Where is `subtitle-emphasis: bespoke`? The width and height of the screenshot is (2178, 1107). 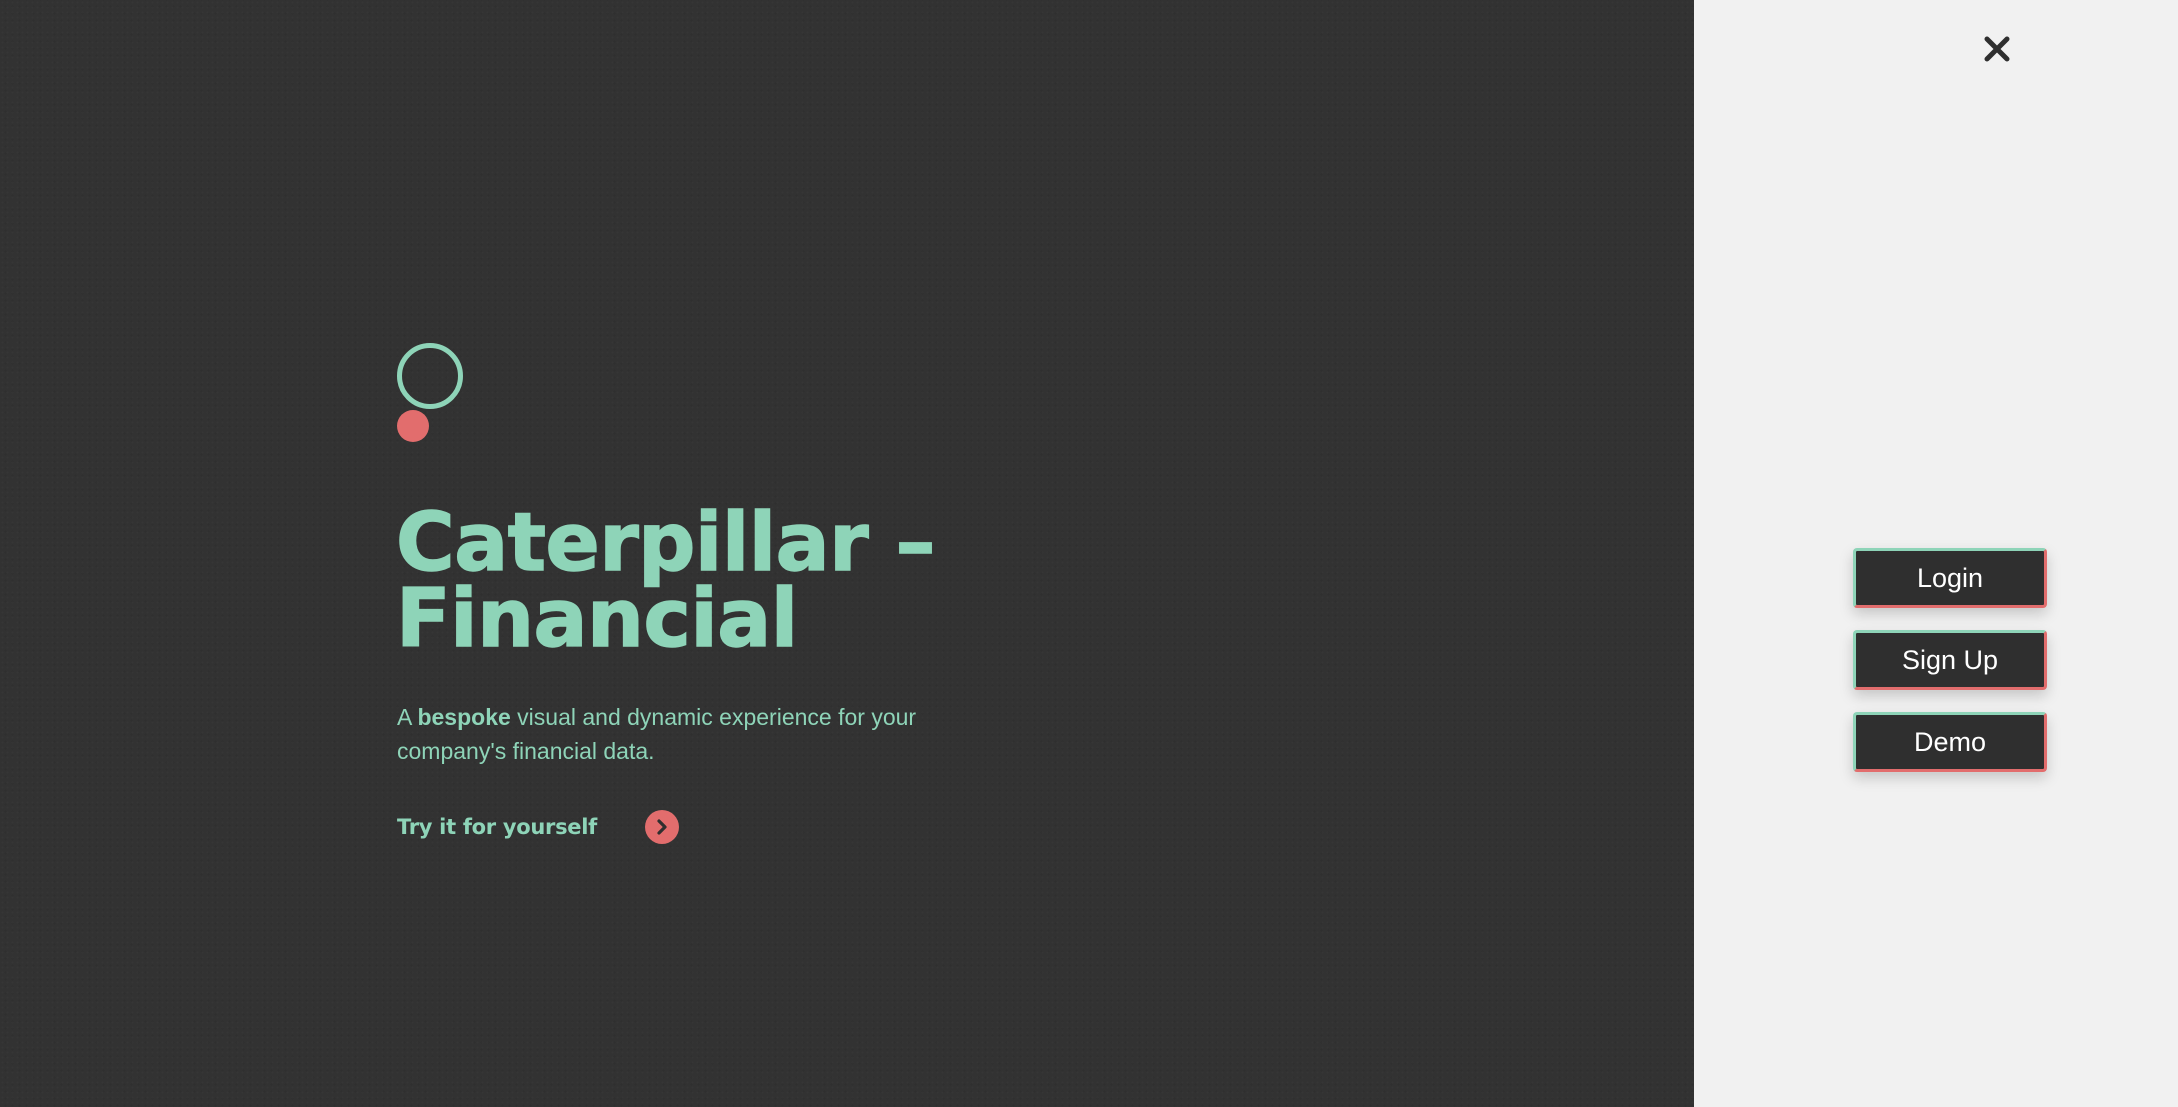 subtitle-emphasis: bespoke is located at coordinates (464, 717).